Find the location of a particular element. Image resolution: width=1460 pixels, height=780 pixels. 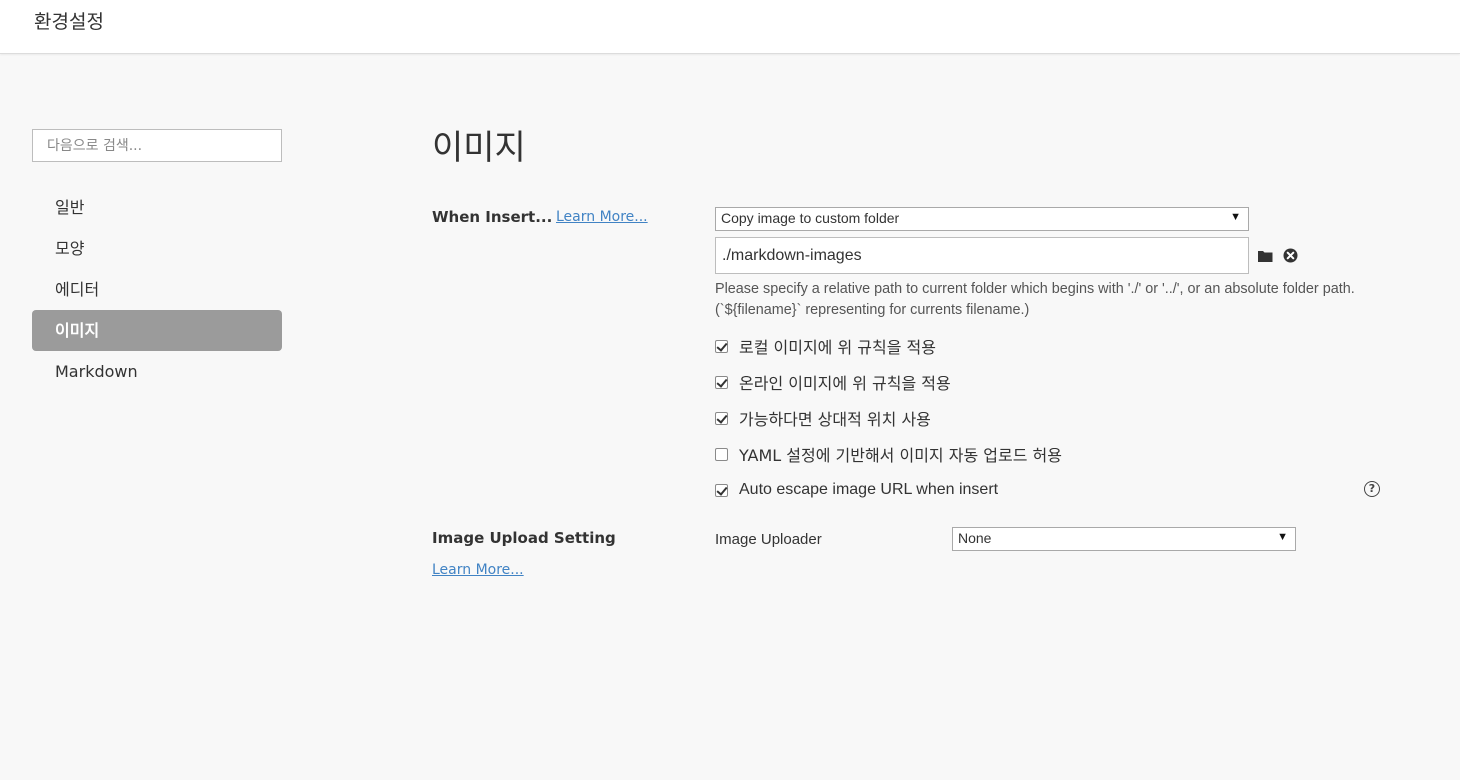

sidebar-item-markdown: Markdown is located at coordinates (157, 371).